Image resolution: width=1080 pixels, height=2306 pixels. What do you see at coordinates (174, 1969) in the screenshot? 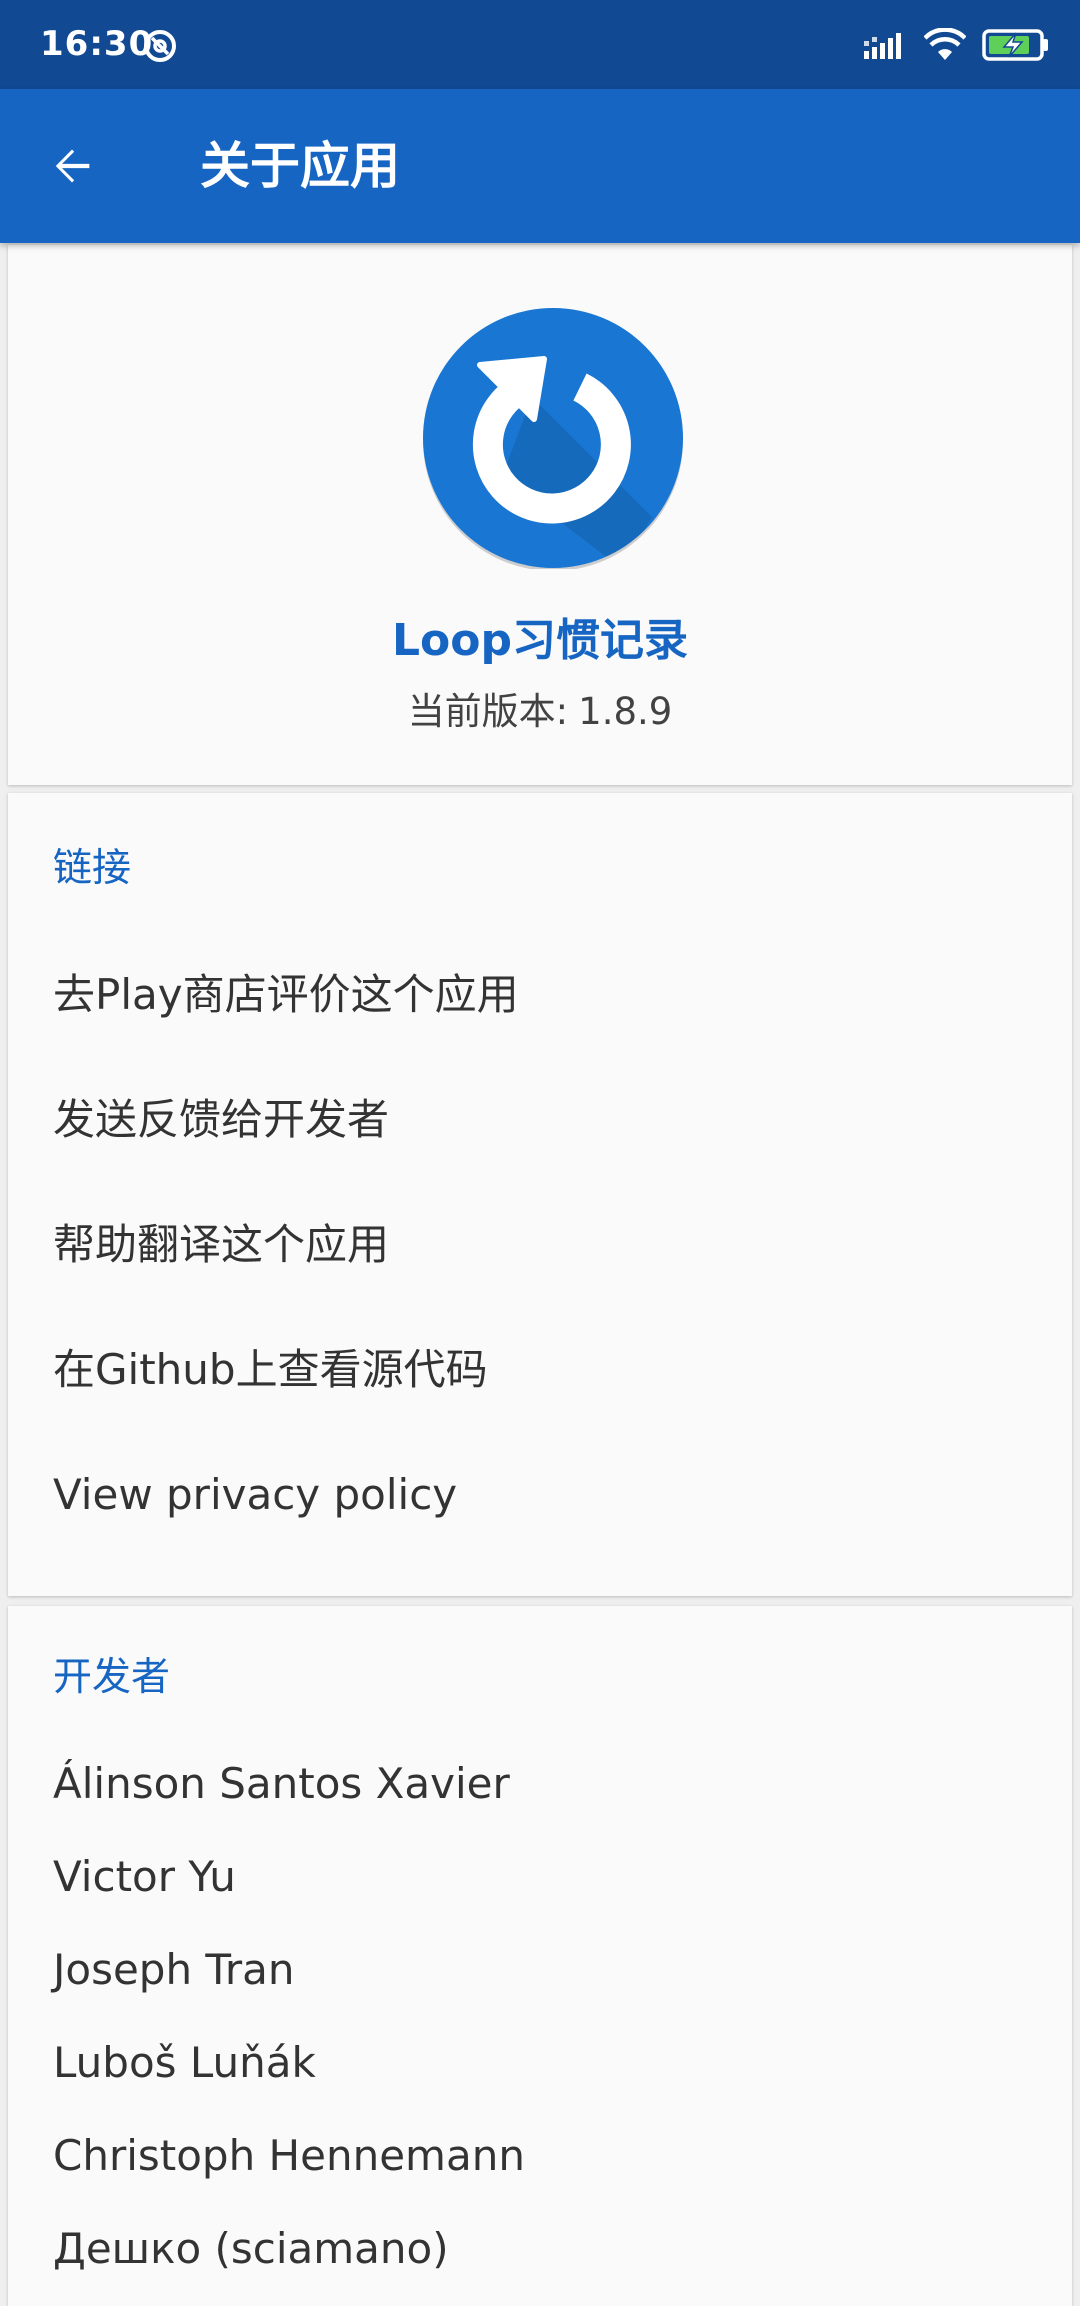
I see `developer-item: Joseph Tran` at bounding box center [174, 1969].